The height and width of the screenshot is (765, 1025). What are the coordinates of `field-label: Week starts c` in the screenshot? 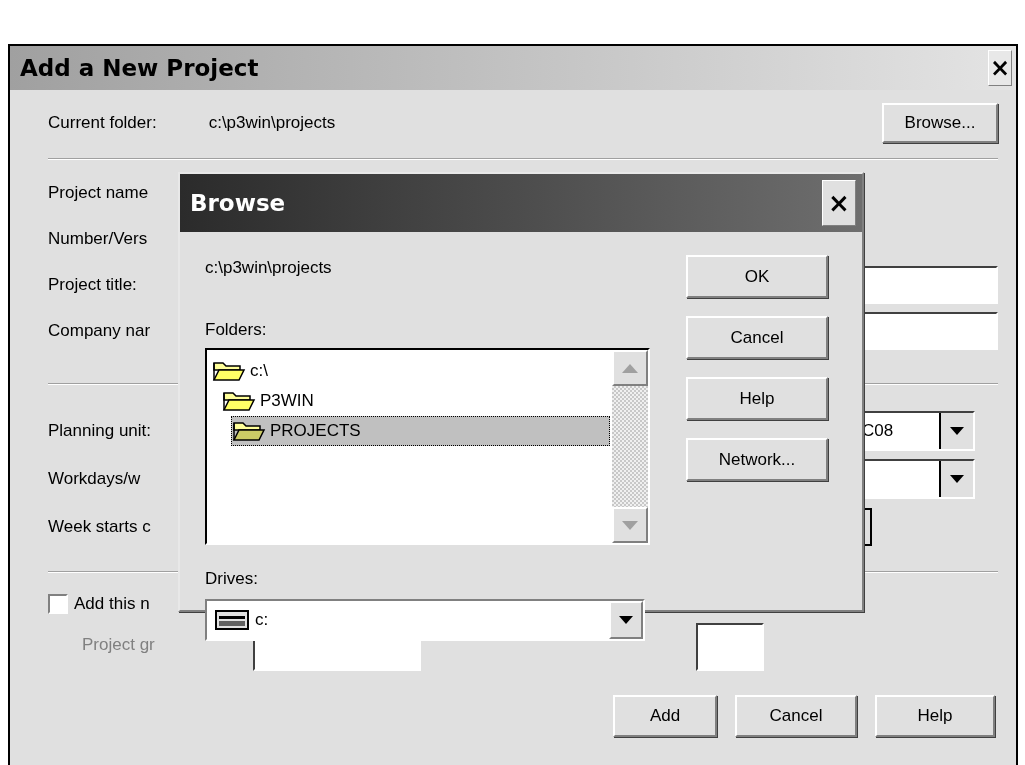 It's located at (99, 527).